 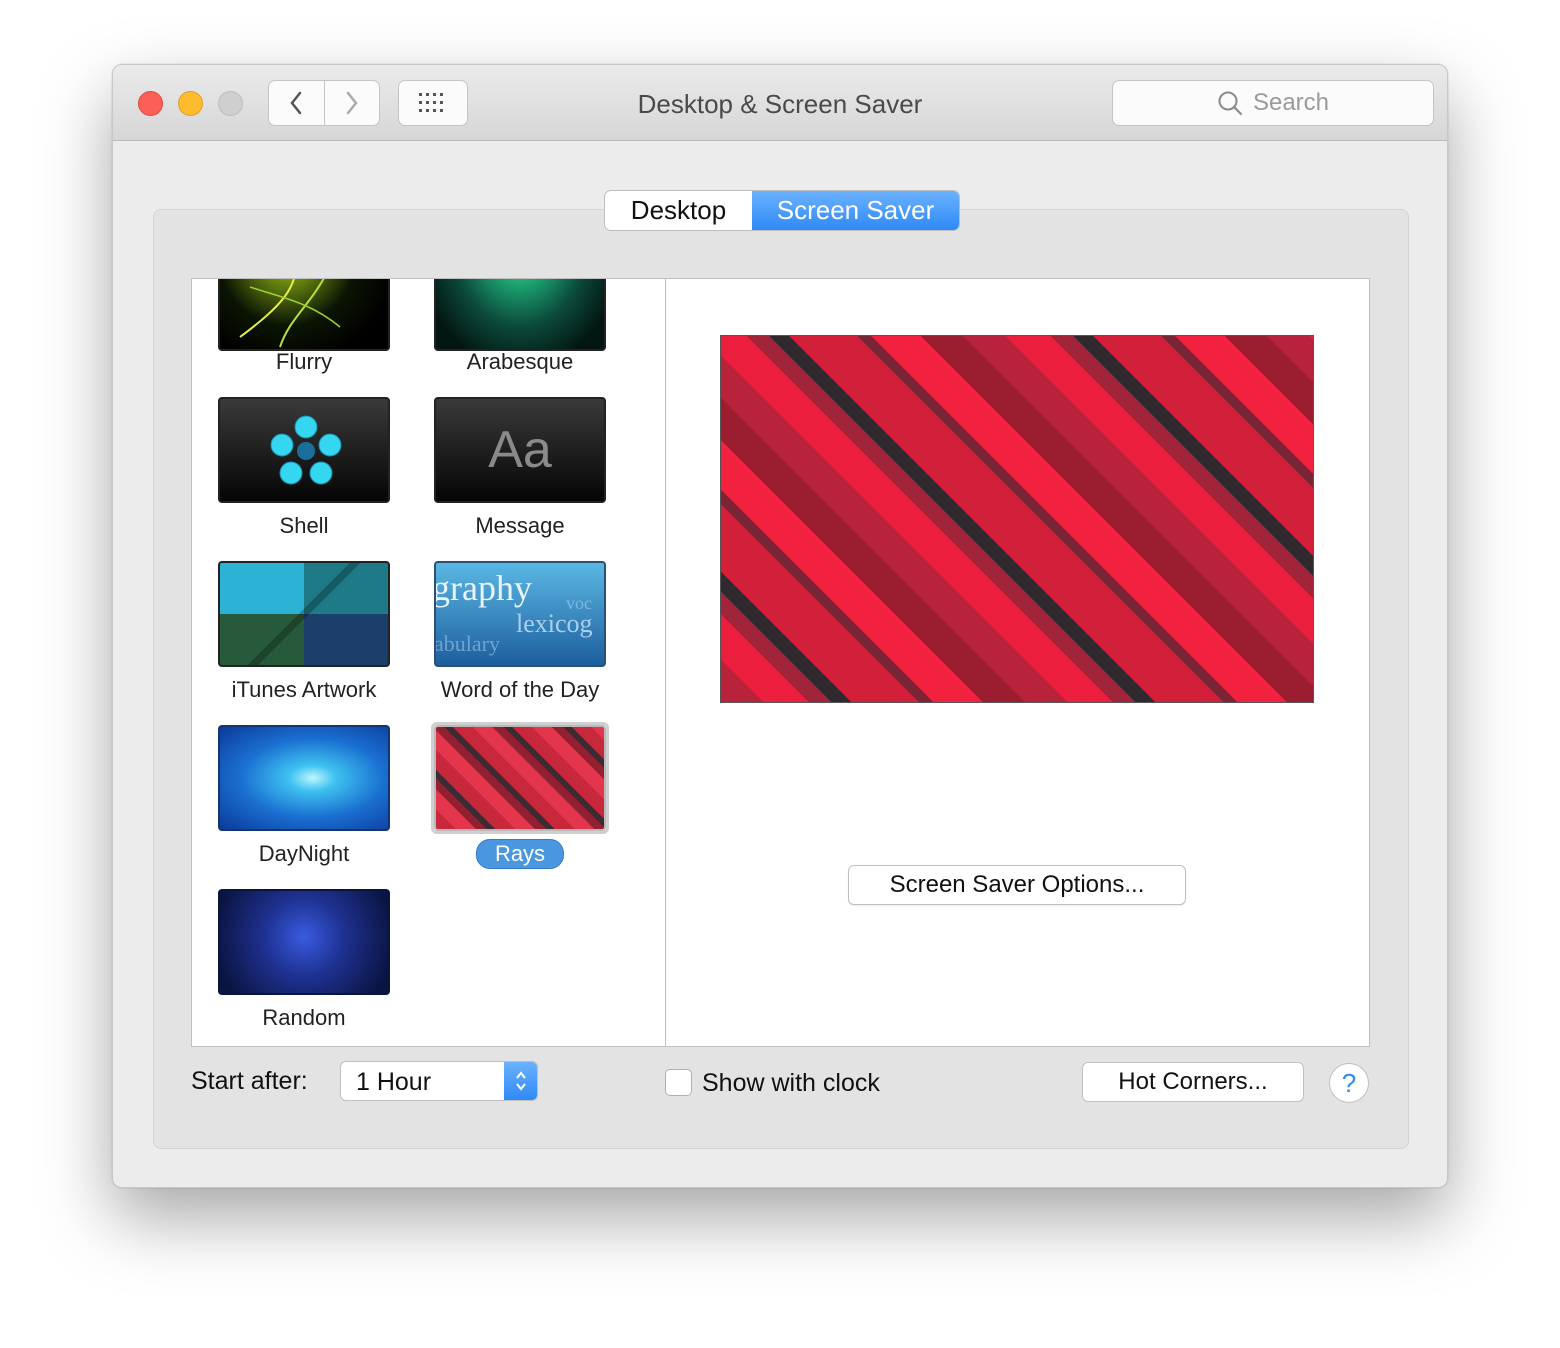 I want to click on forward-button, so click(x=351, y=103).